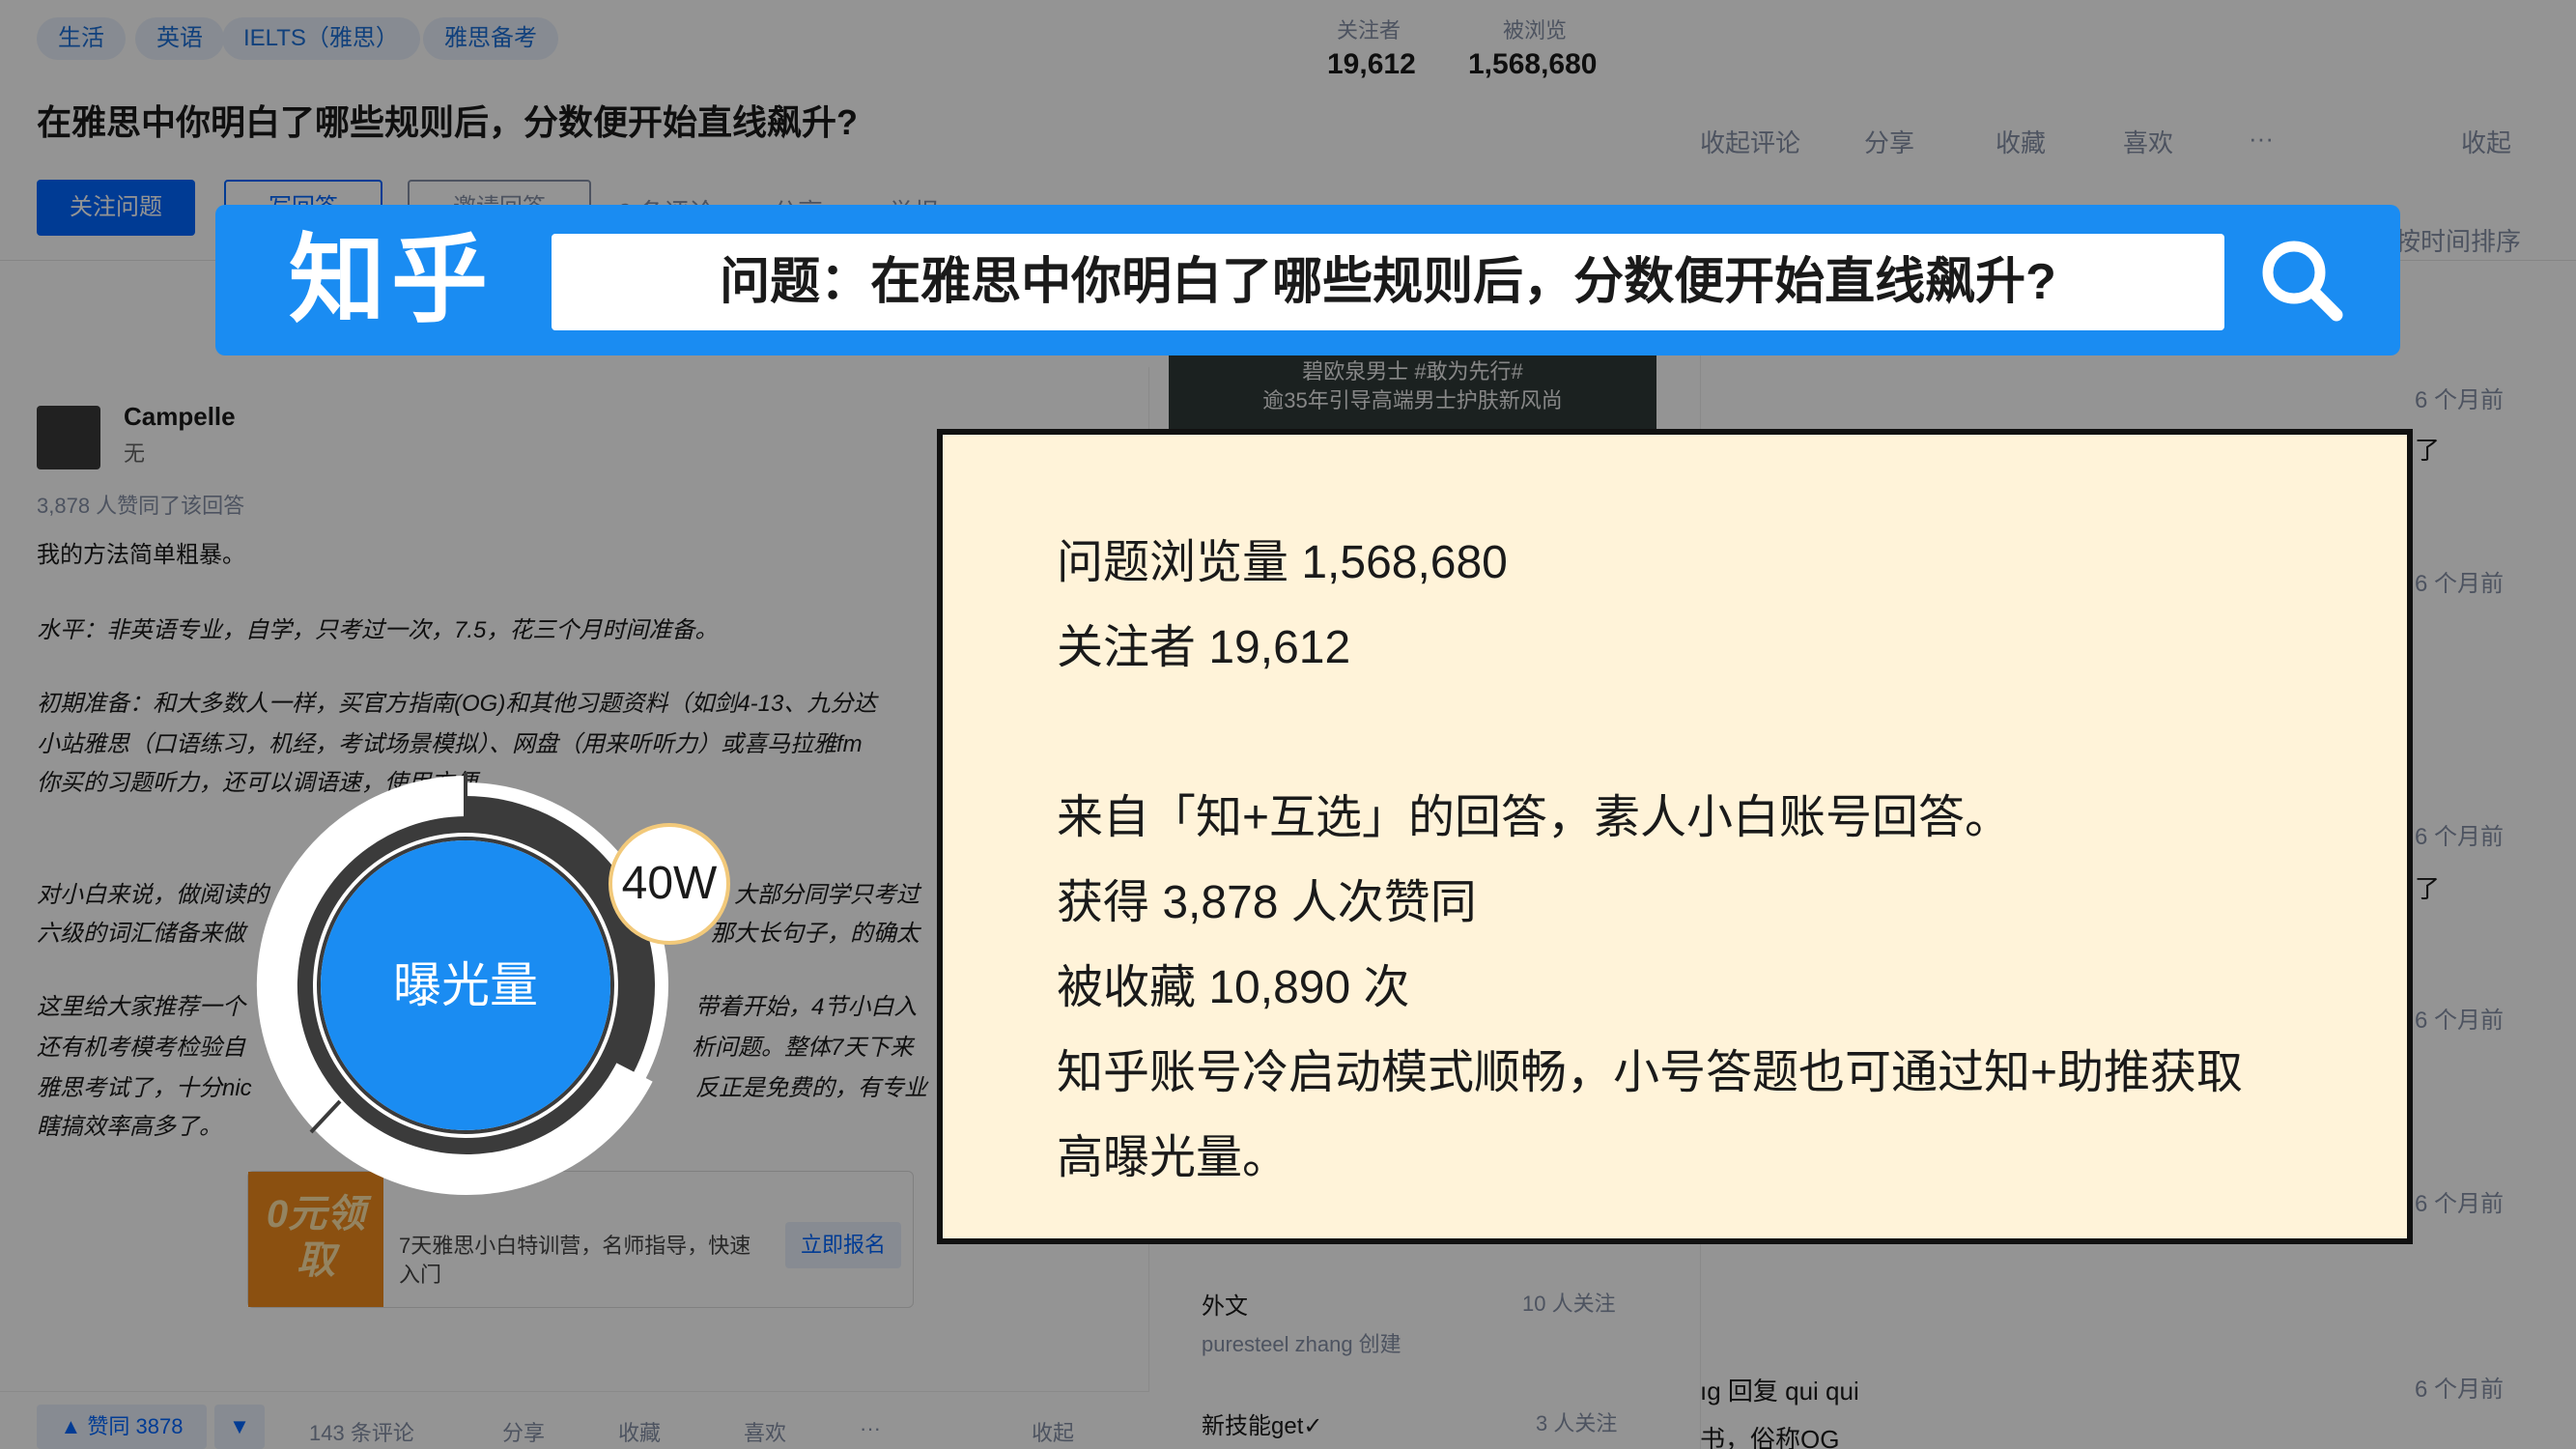 This screenshot has width=2576, height=1449. I want to click on search-input: 问题：在雅思中你明白了哪些规则后，分数便开始直线飙升?, so click(1388, 282).